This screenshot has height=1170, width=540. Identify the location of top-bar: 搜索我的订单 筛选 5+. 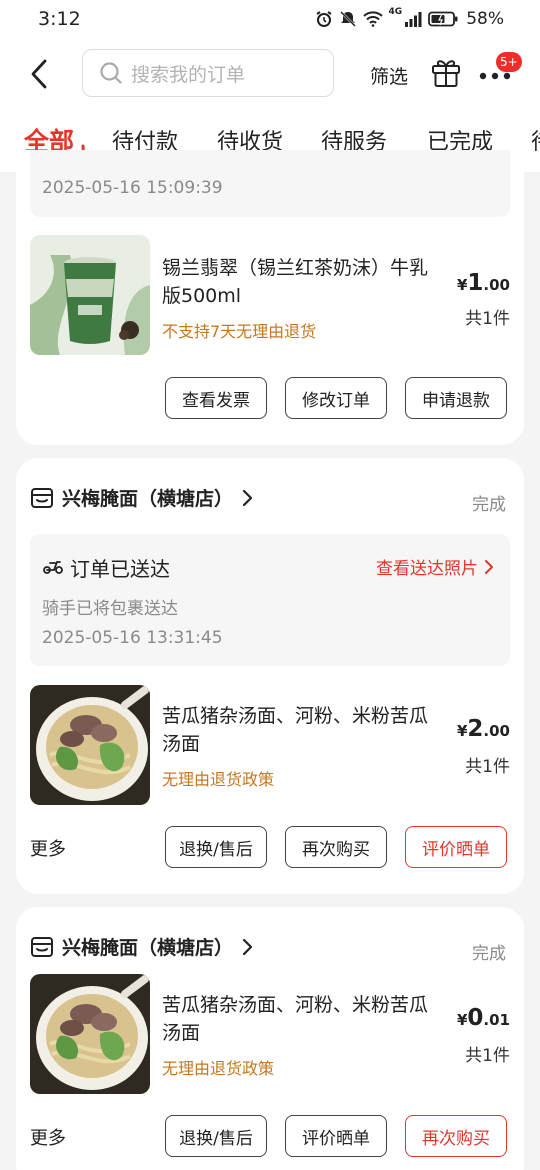
(270, 74).